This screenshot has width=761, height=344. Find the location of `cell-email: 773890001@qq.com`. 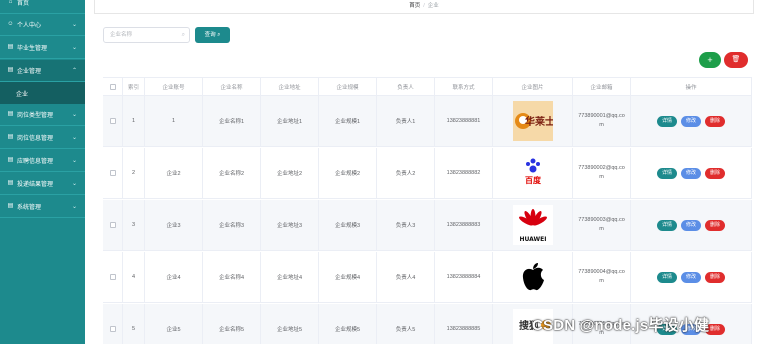

cell-email: 773890001@qq.com is located at coordinates (602, 121).